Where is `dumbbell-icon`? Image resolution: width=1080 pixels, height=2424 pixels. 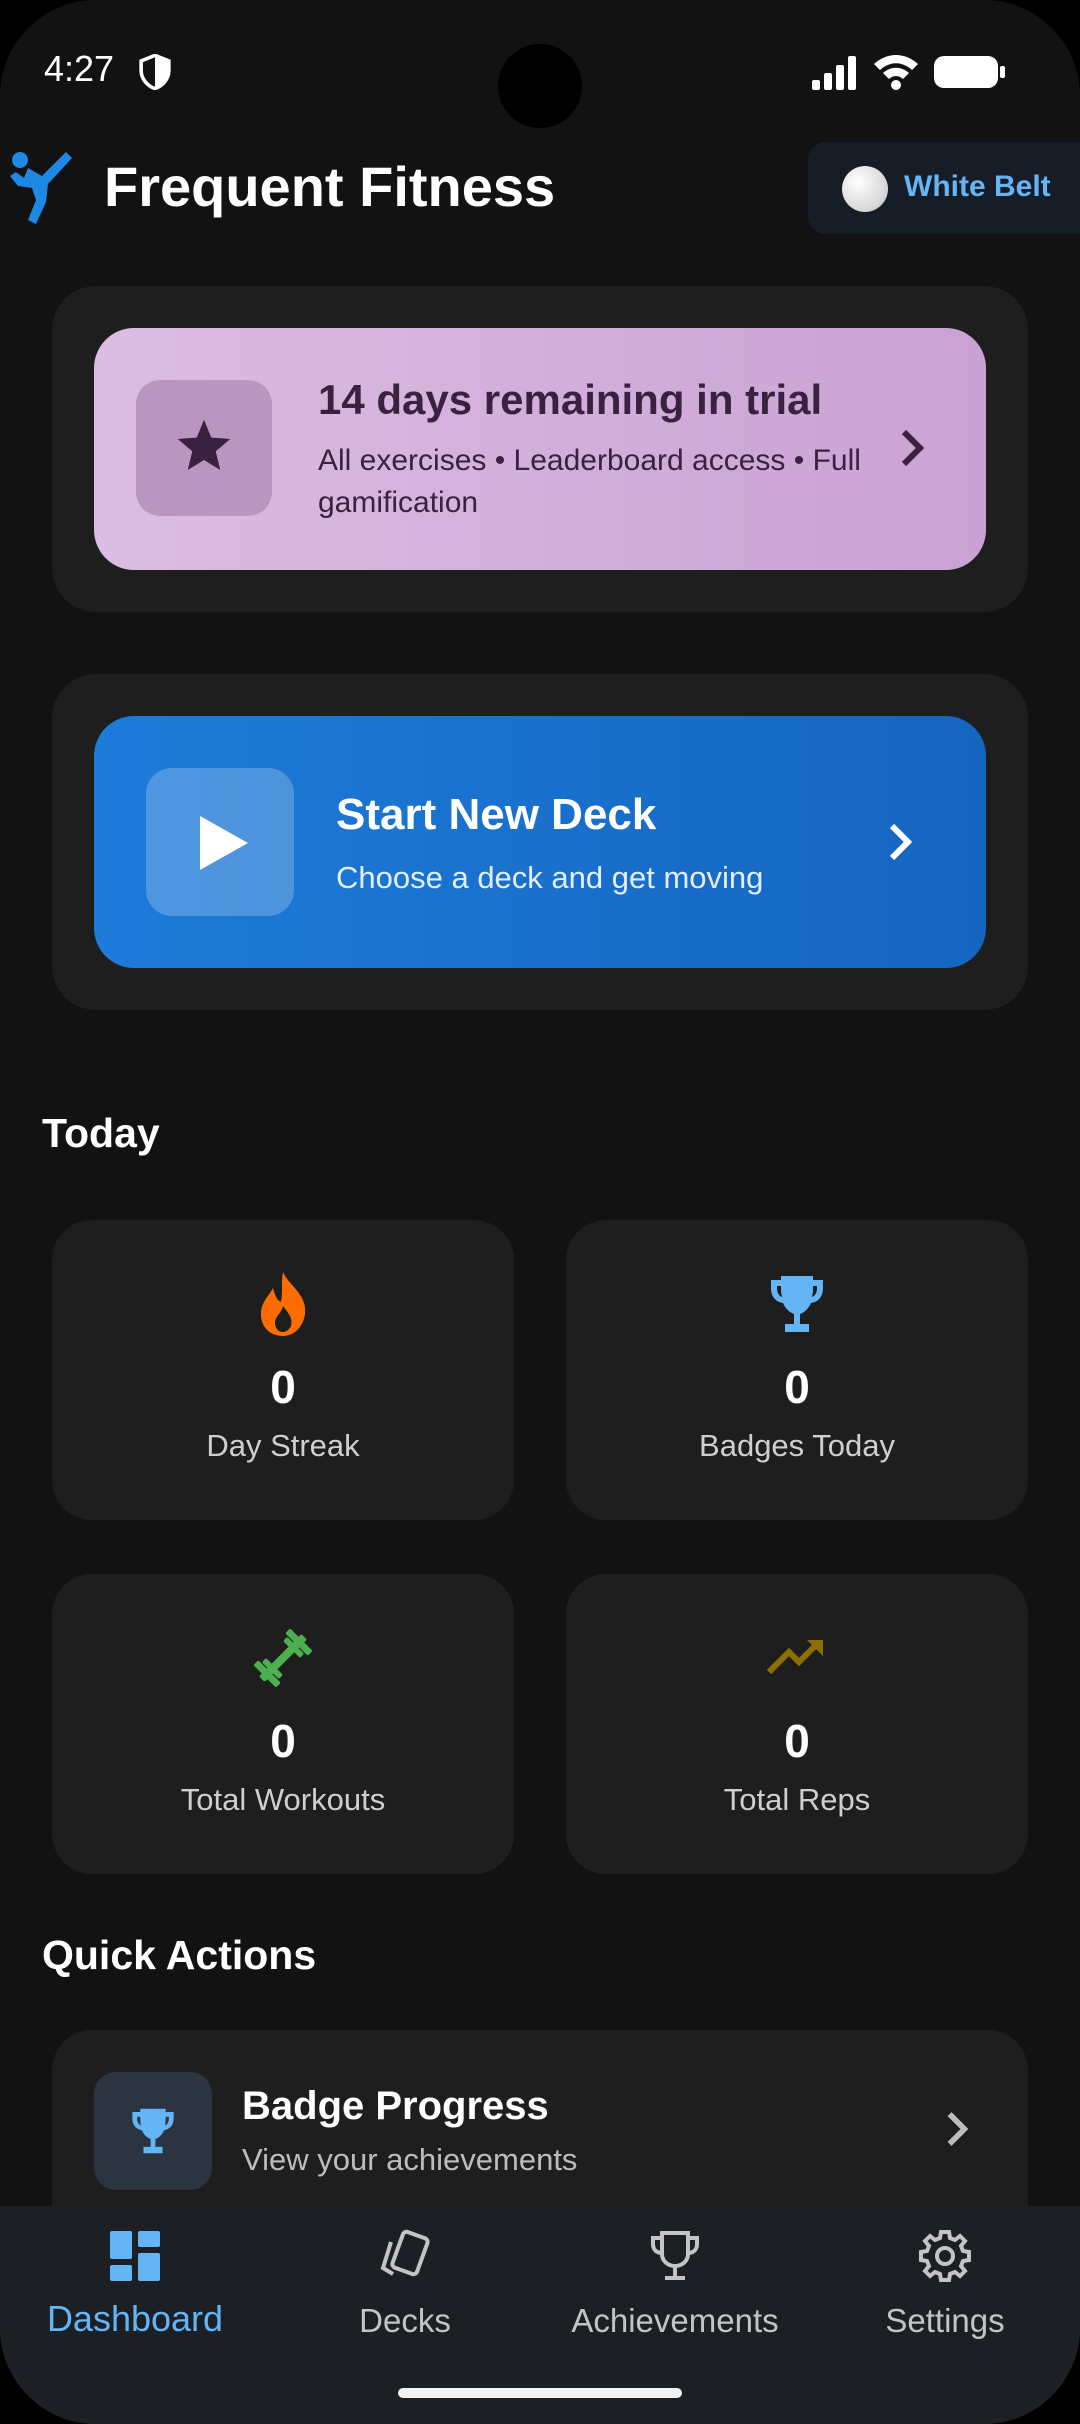
dumbbell-icon is located at coordinates (283, 1658).